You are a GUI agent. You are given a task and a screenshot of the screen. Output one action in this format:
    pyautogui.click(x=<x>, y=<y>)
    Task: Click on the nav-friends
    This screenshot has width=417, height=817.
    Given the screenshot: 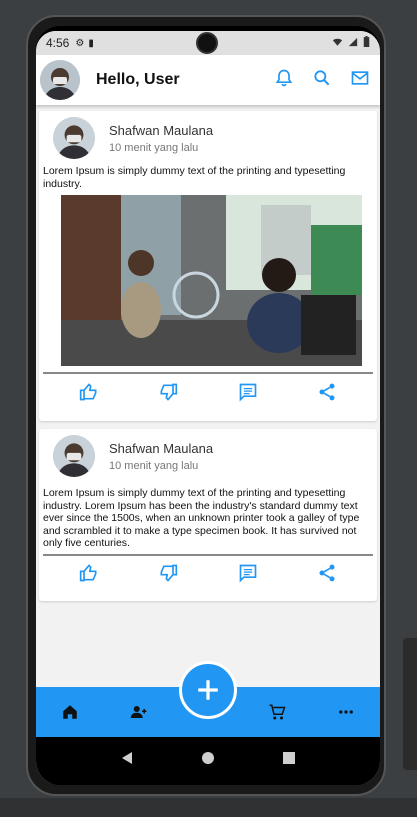 What is the action you would take?
    pyautogui.click(x=139, y=712)
    